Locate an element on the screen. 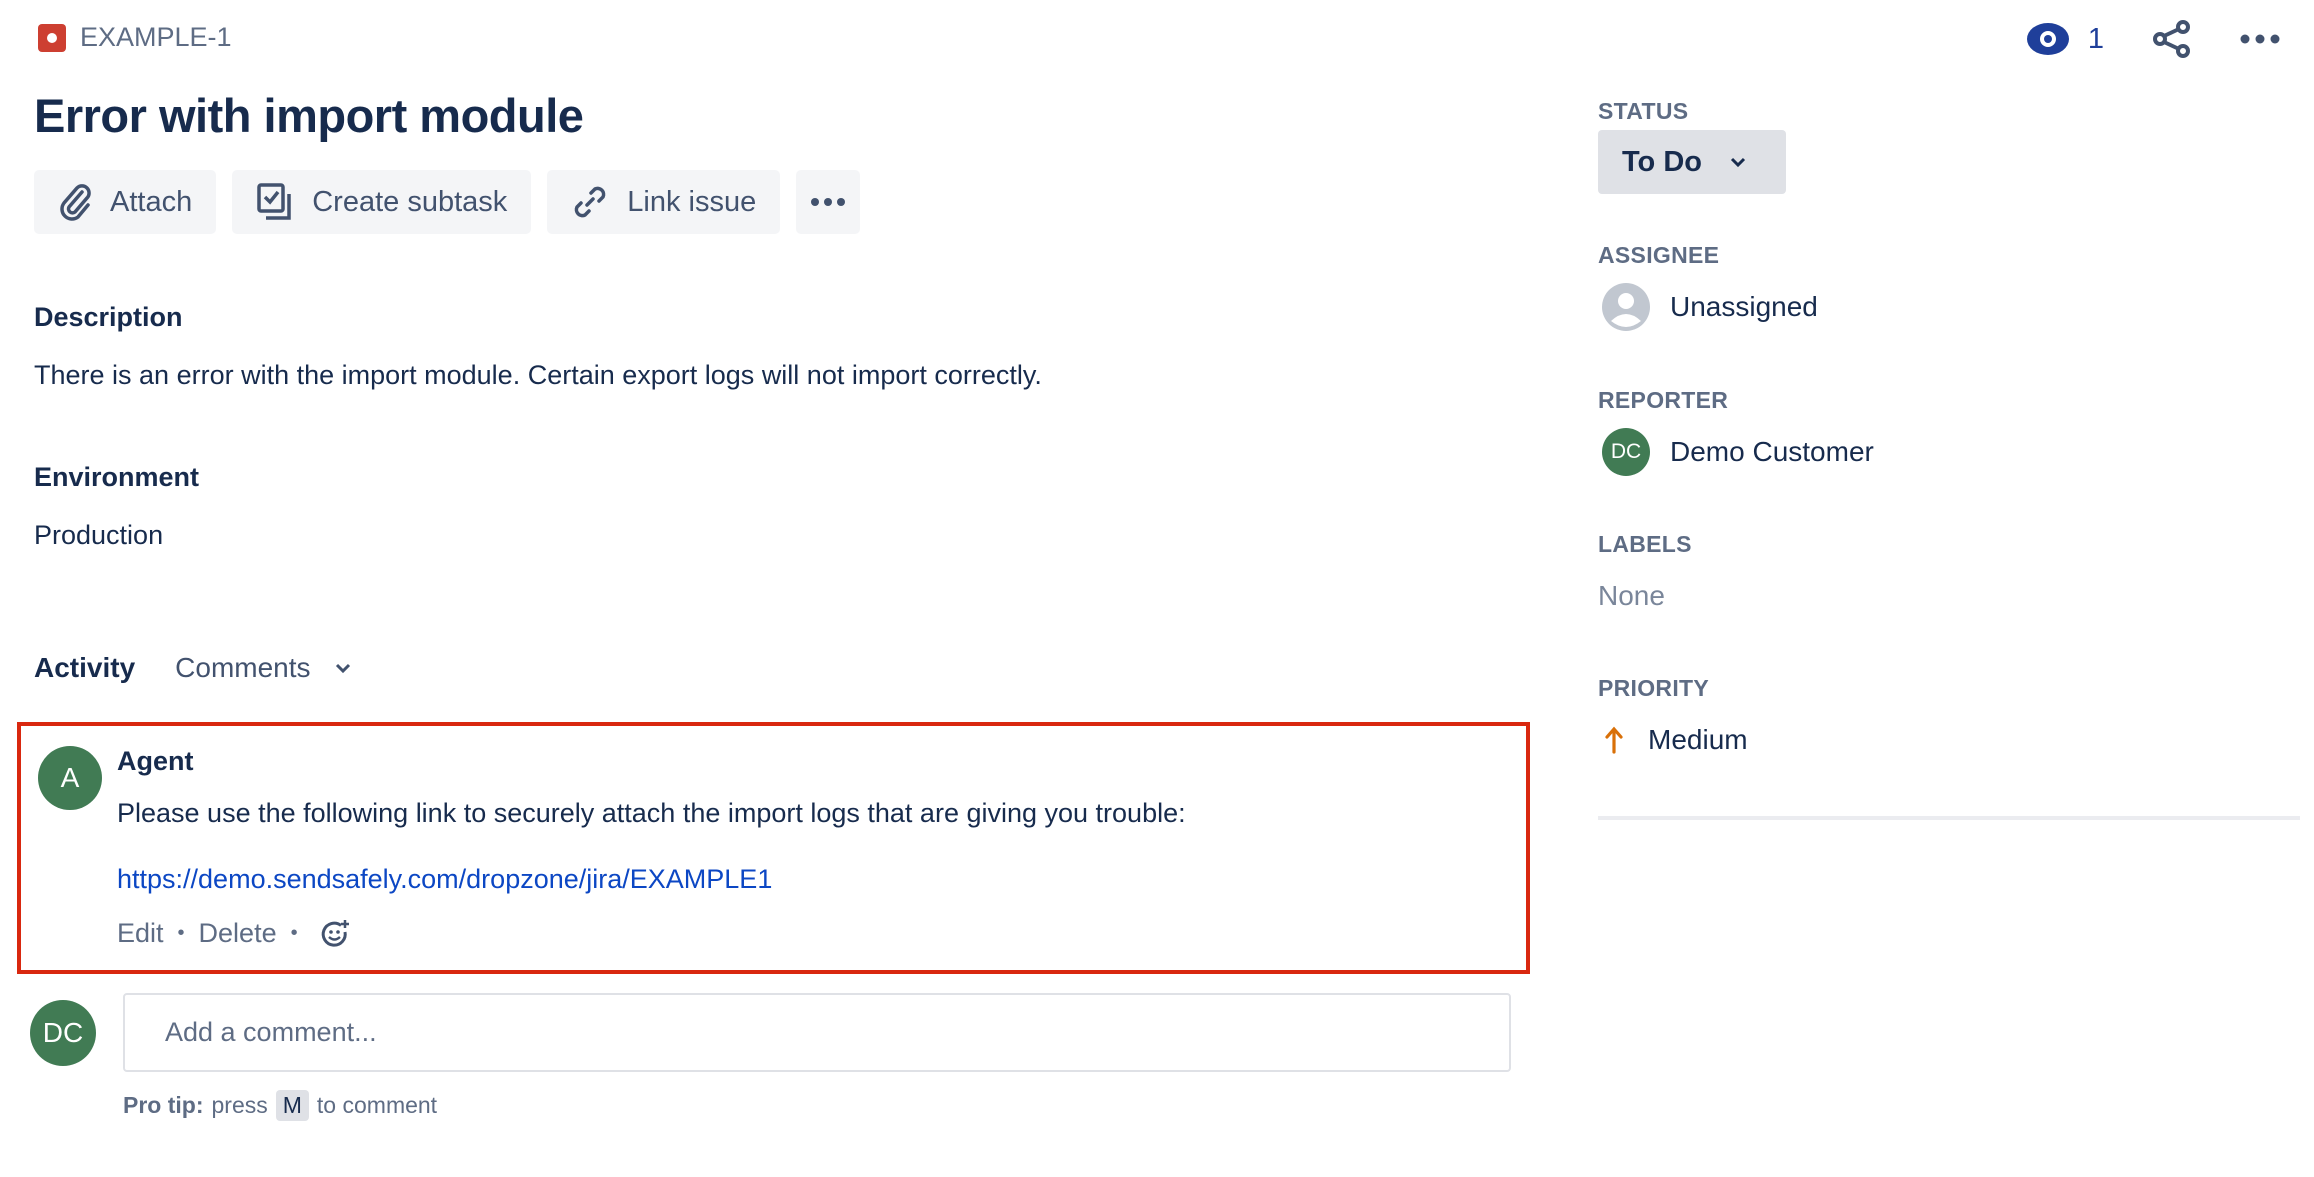  assignee-field: Unassigned is located at coordinates (1710, 307).